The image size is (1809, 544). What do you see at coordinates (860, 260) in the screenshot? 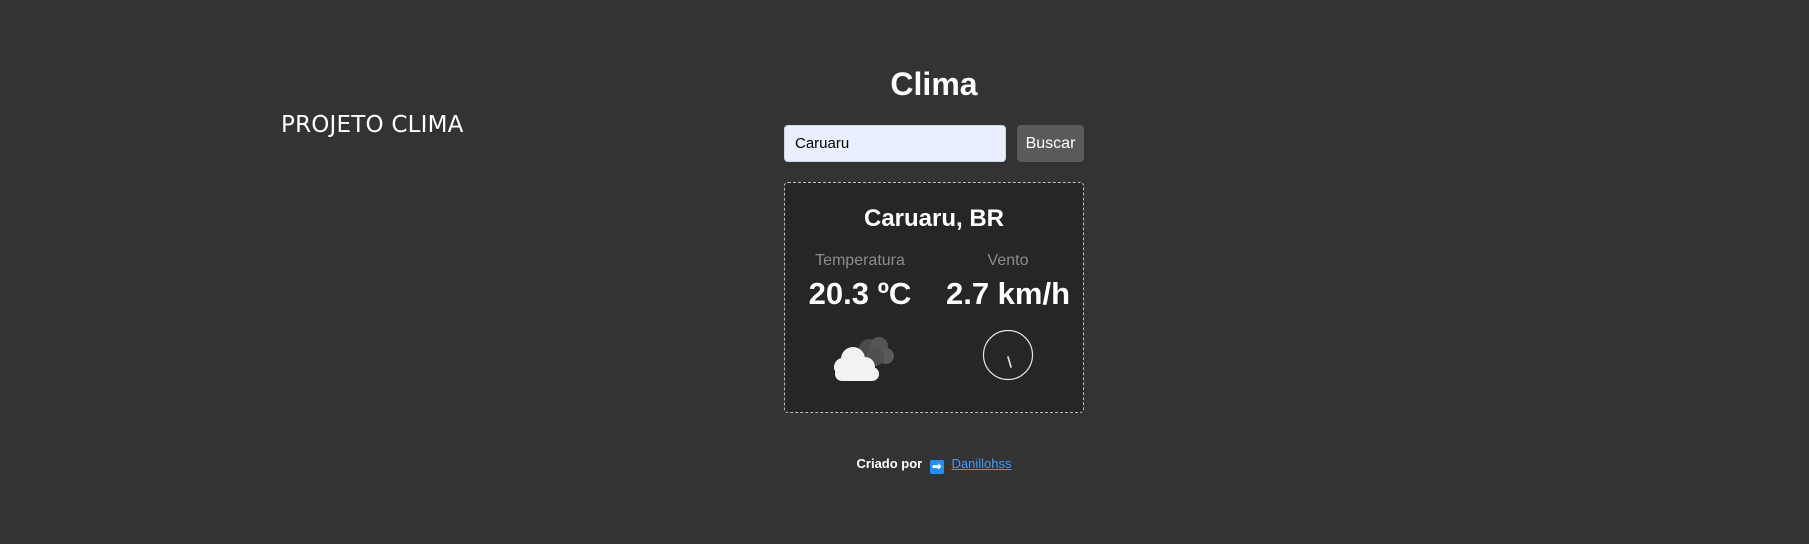
I see `temperature-label: Temperatura` at bounding box center [860, 260].